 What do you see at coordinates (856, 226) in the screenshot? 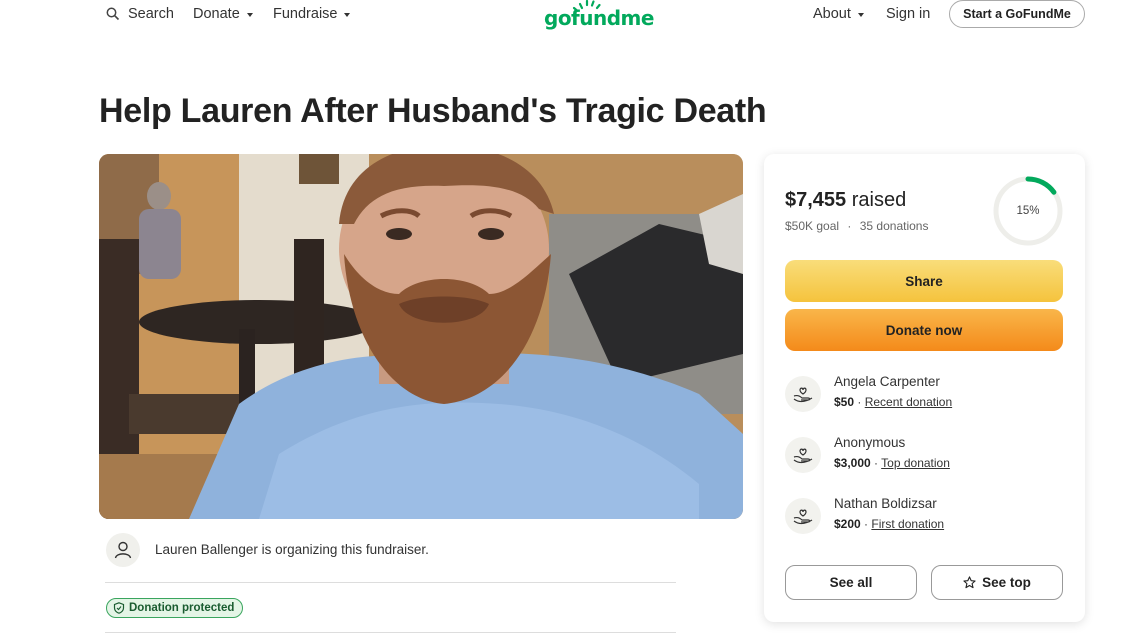
I see `goal-info: $50K goal · 35 donations` at bounding box center [856, 226].